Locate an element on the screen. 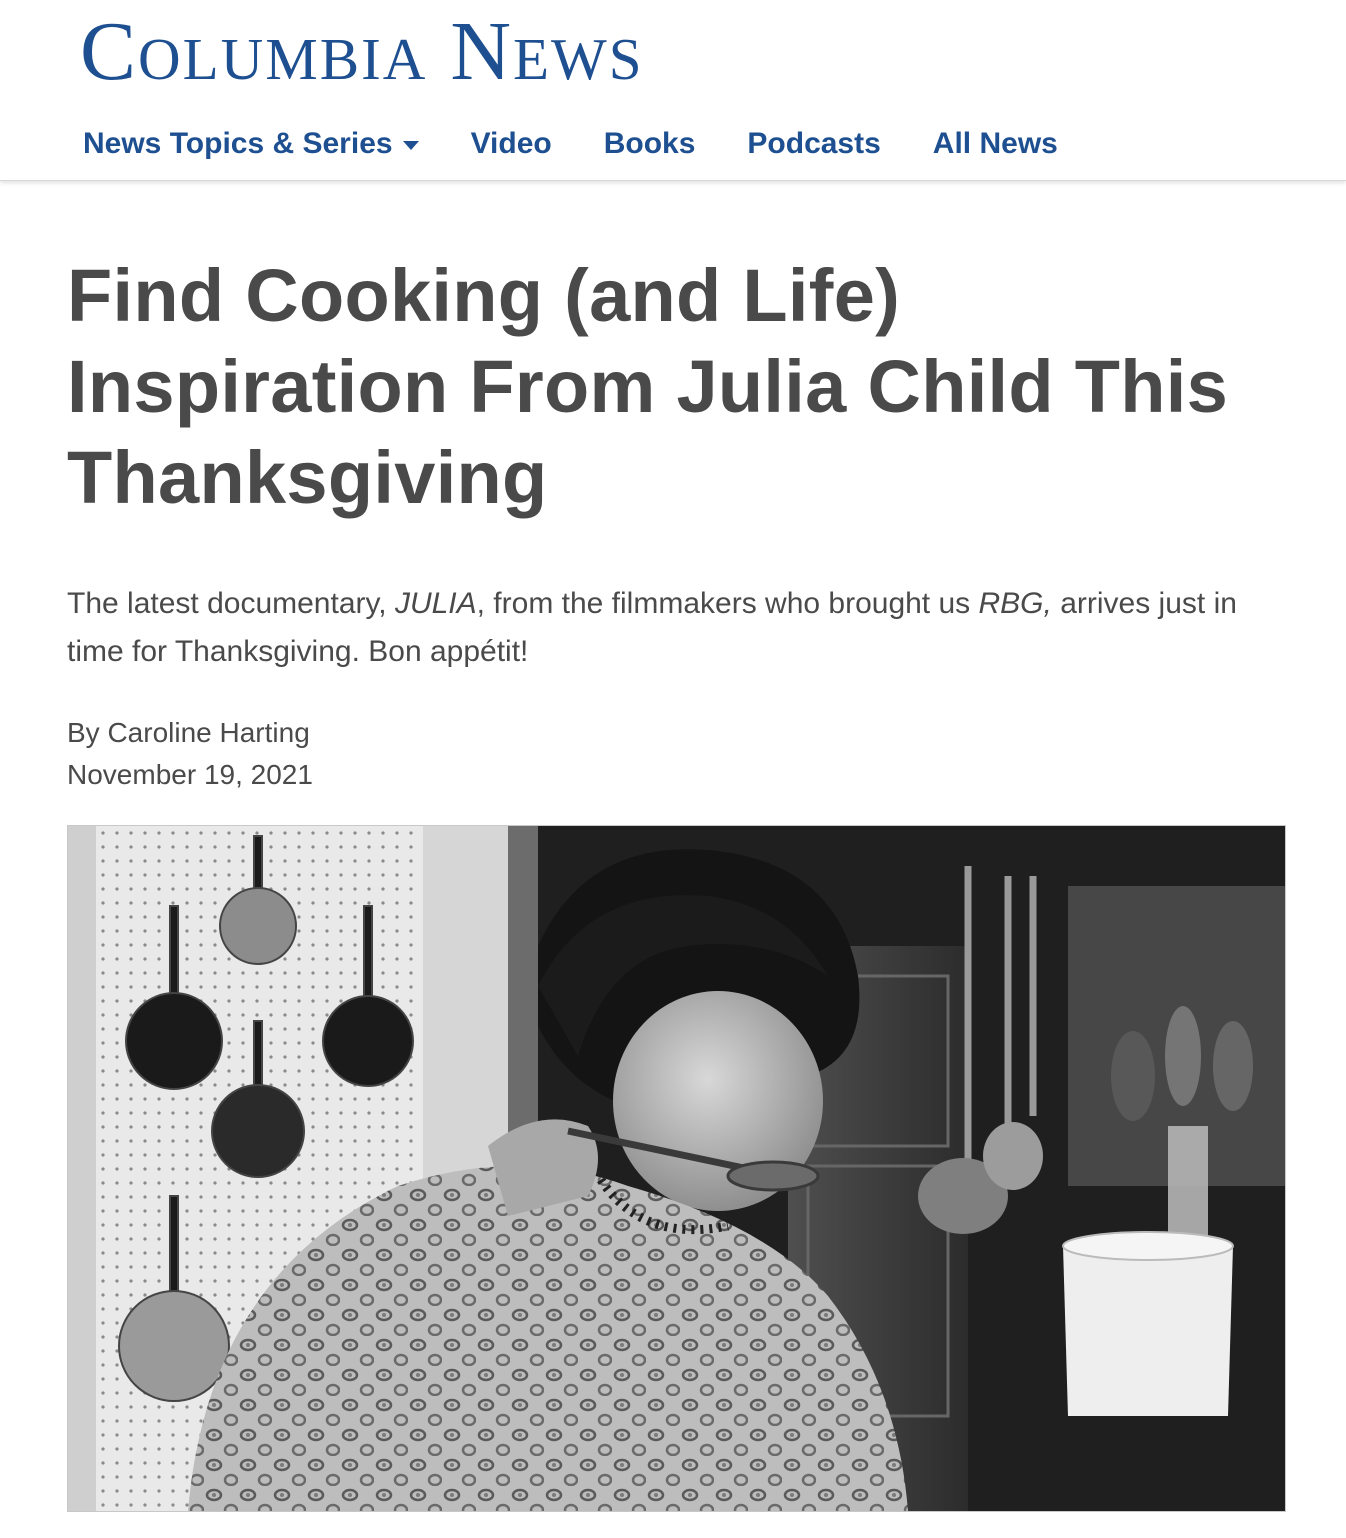 The image size is (1346, 1538). dek-text: , from the filmmakers who brought us is located at coordinates (727, 603).